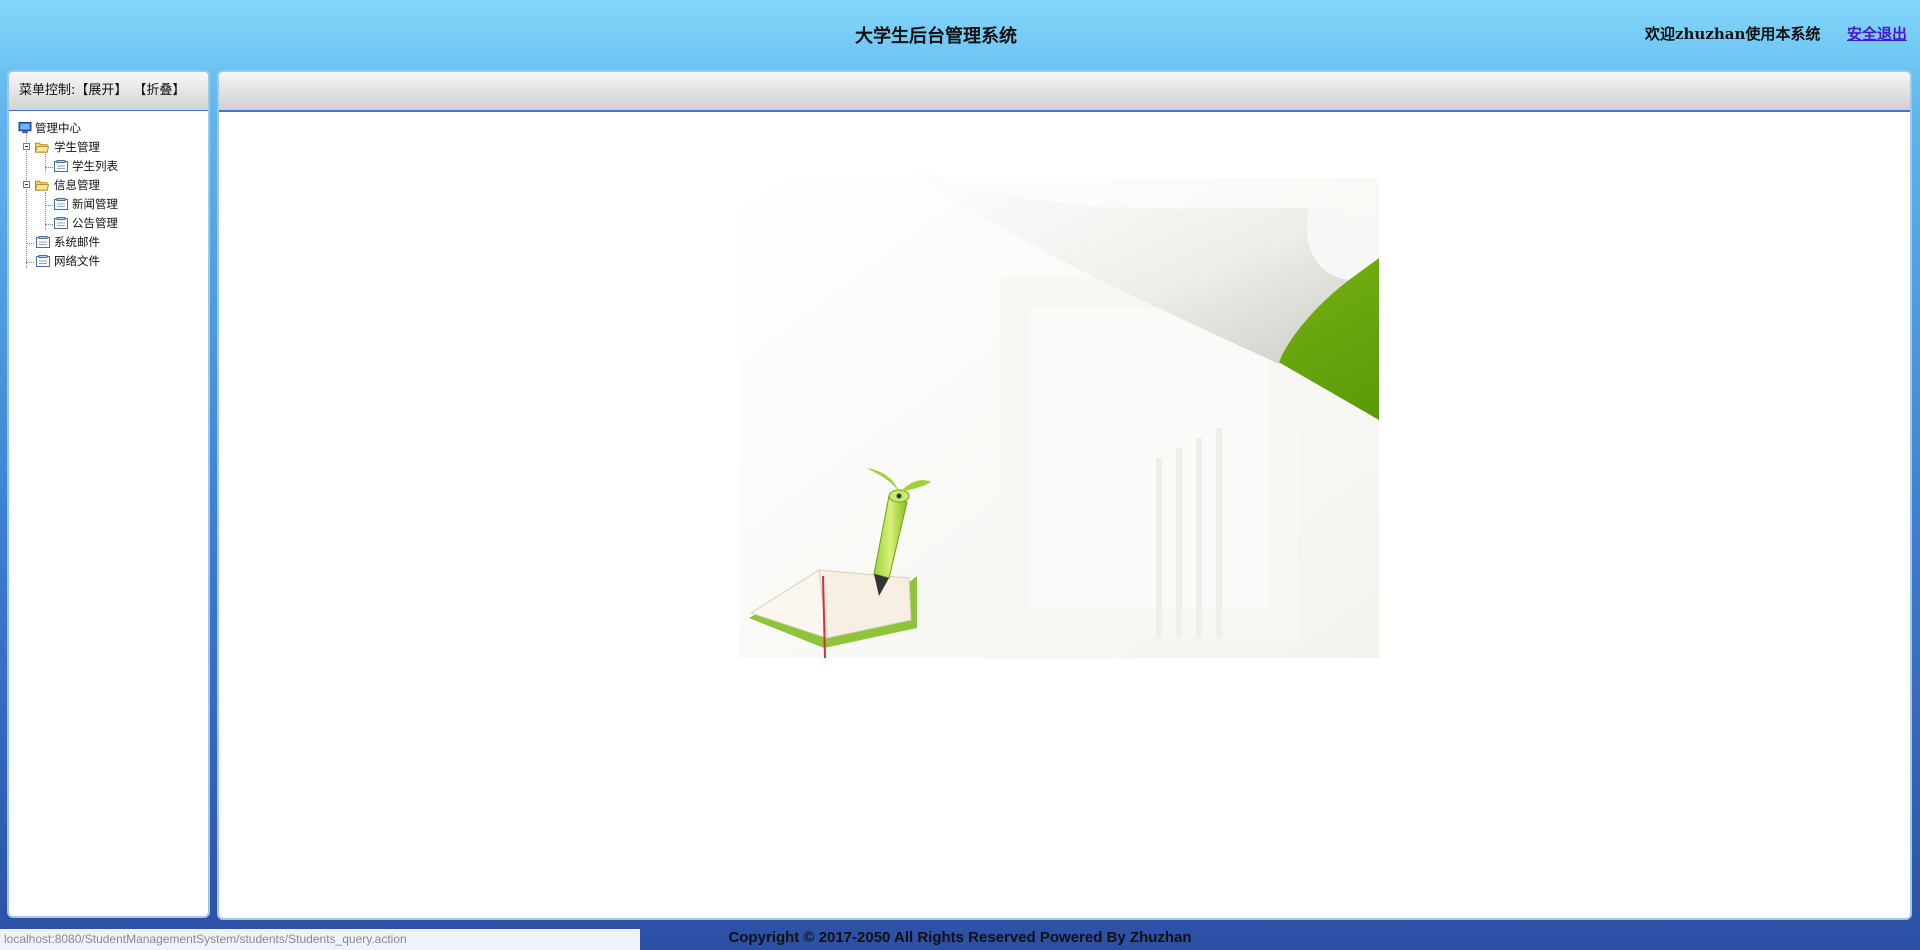 This screenshot has width=1920, height=950. Describe the element at coordinates (58, 128) in the screenshot. I see `tree-item-label: 管理中心` at that location.